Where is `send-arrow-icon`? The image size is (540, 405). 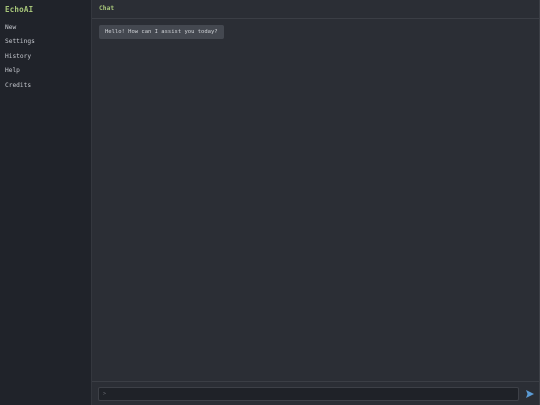
send-arrow-icon is located at coordinates (530, 394).